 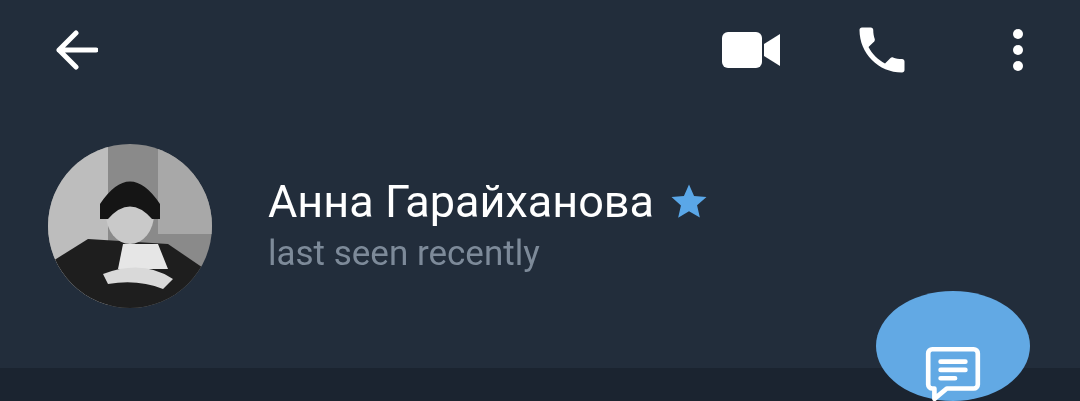 What do you see at coordinates (751, 50) in the screenshot?
I see `video-camera-icon` at bounding box center [751, 50].